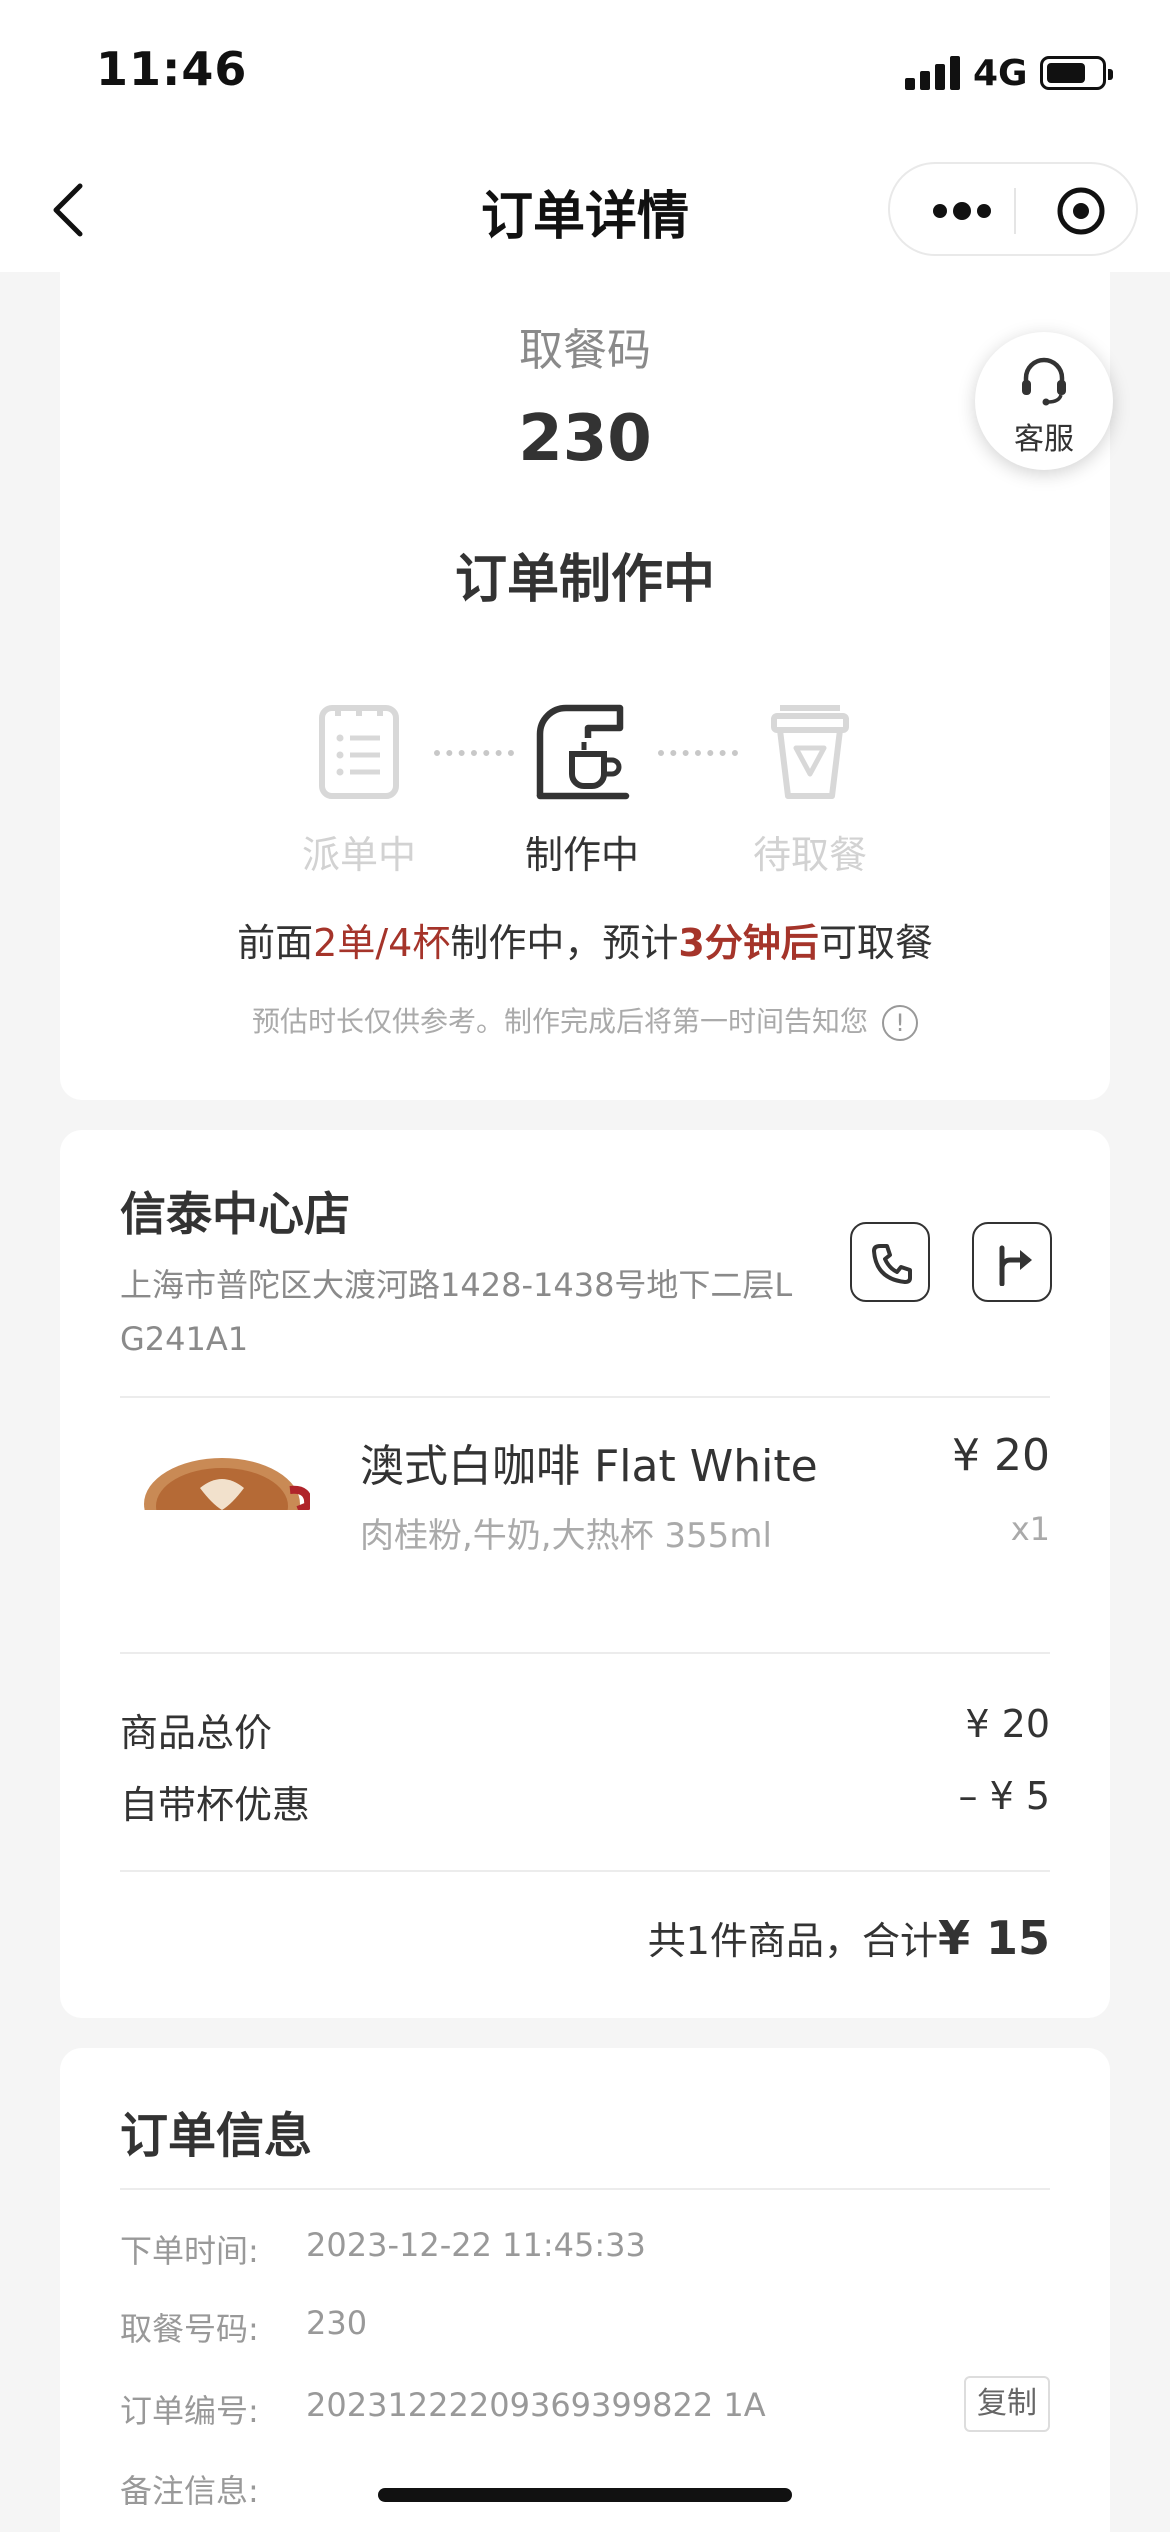  What do you see at coordinates (583, 752) in the screenshot?
I see `coffee-machine-icon` at bounding box center [583, 752].